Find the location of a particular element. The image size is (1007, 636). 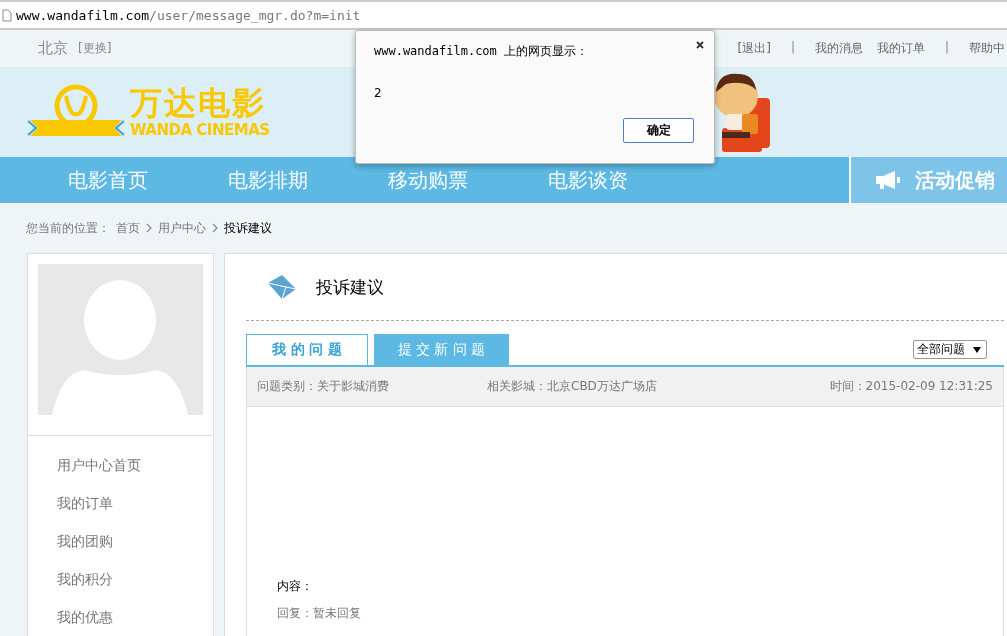

ok-button: 确定 is located at coordinates (658, 130).